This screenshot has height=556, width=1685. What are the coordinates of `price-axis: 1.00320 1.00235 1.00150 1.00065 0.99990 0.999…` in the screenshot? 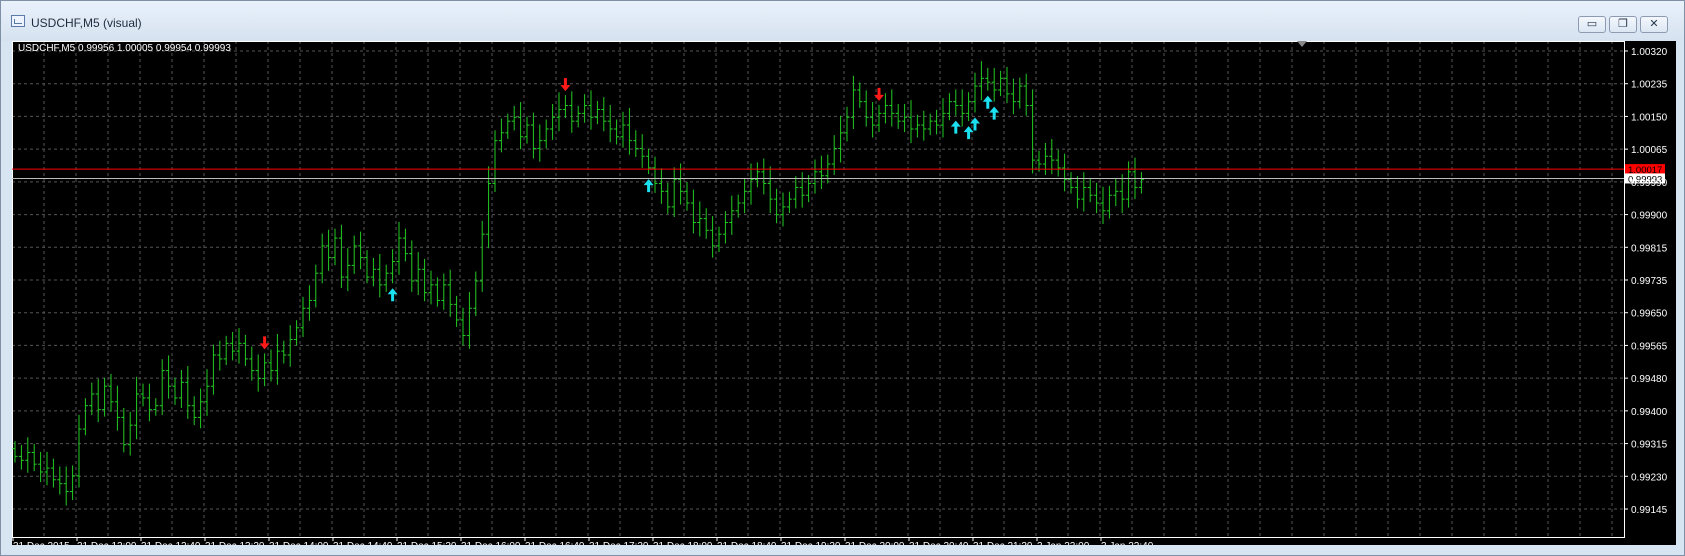 It's located at (1646, 281).